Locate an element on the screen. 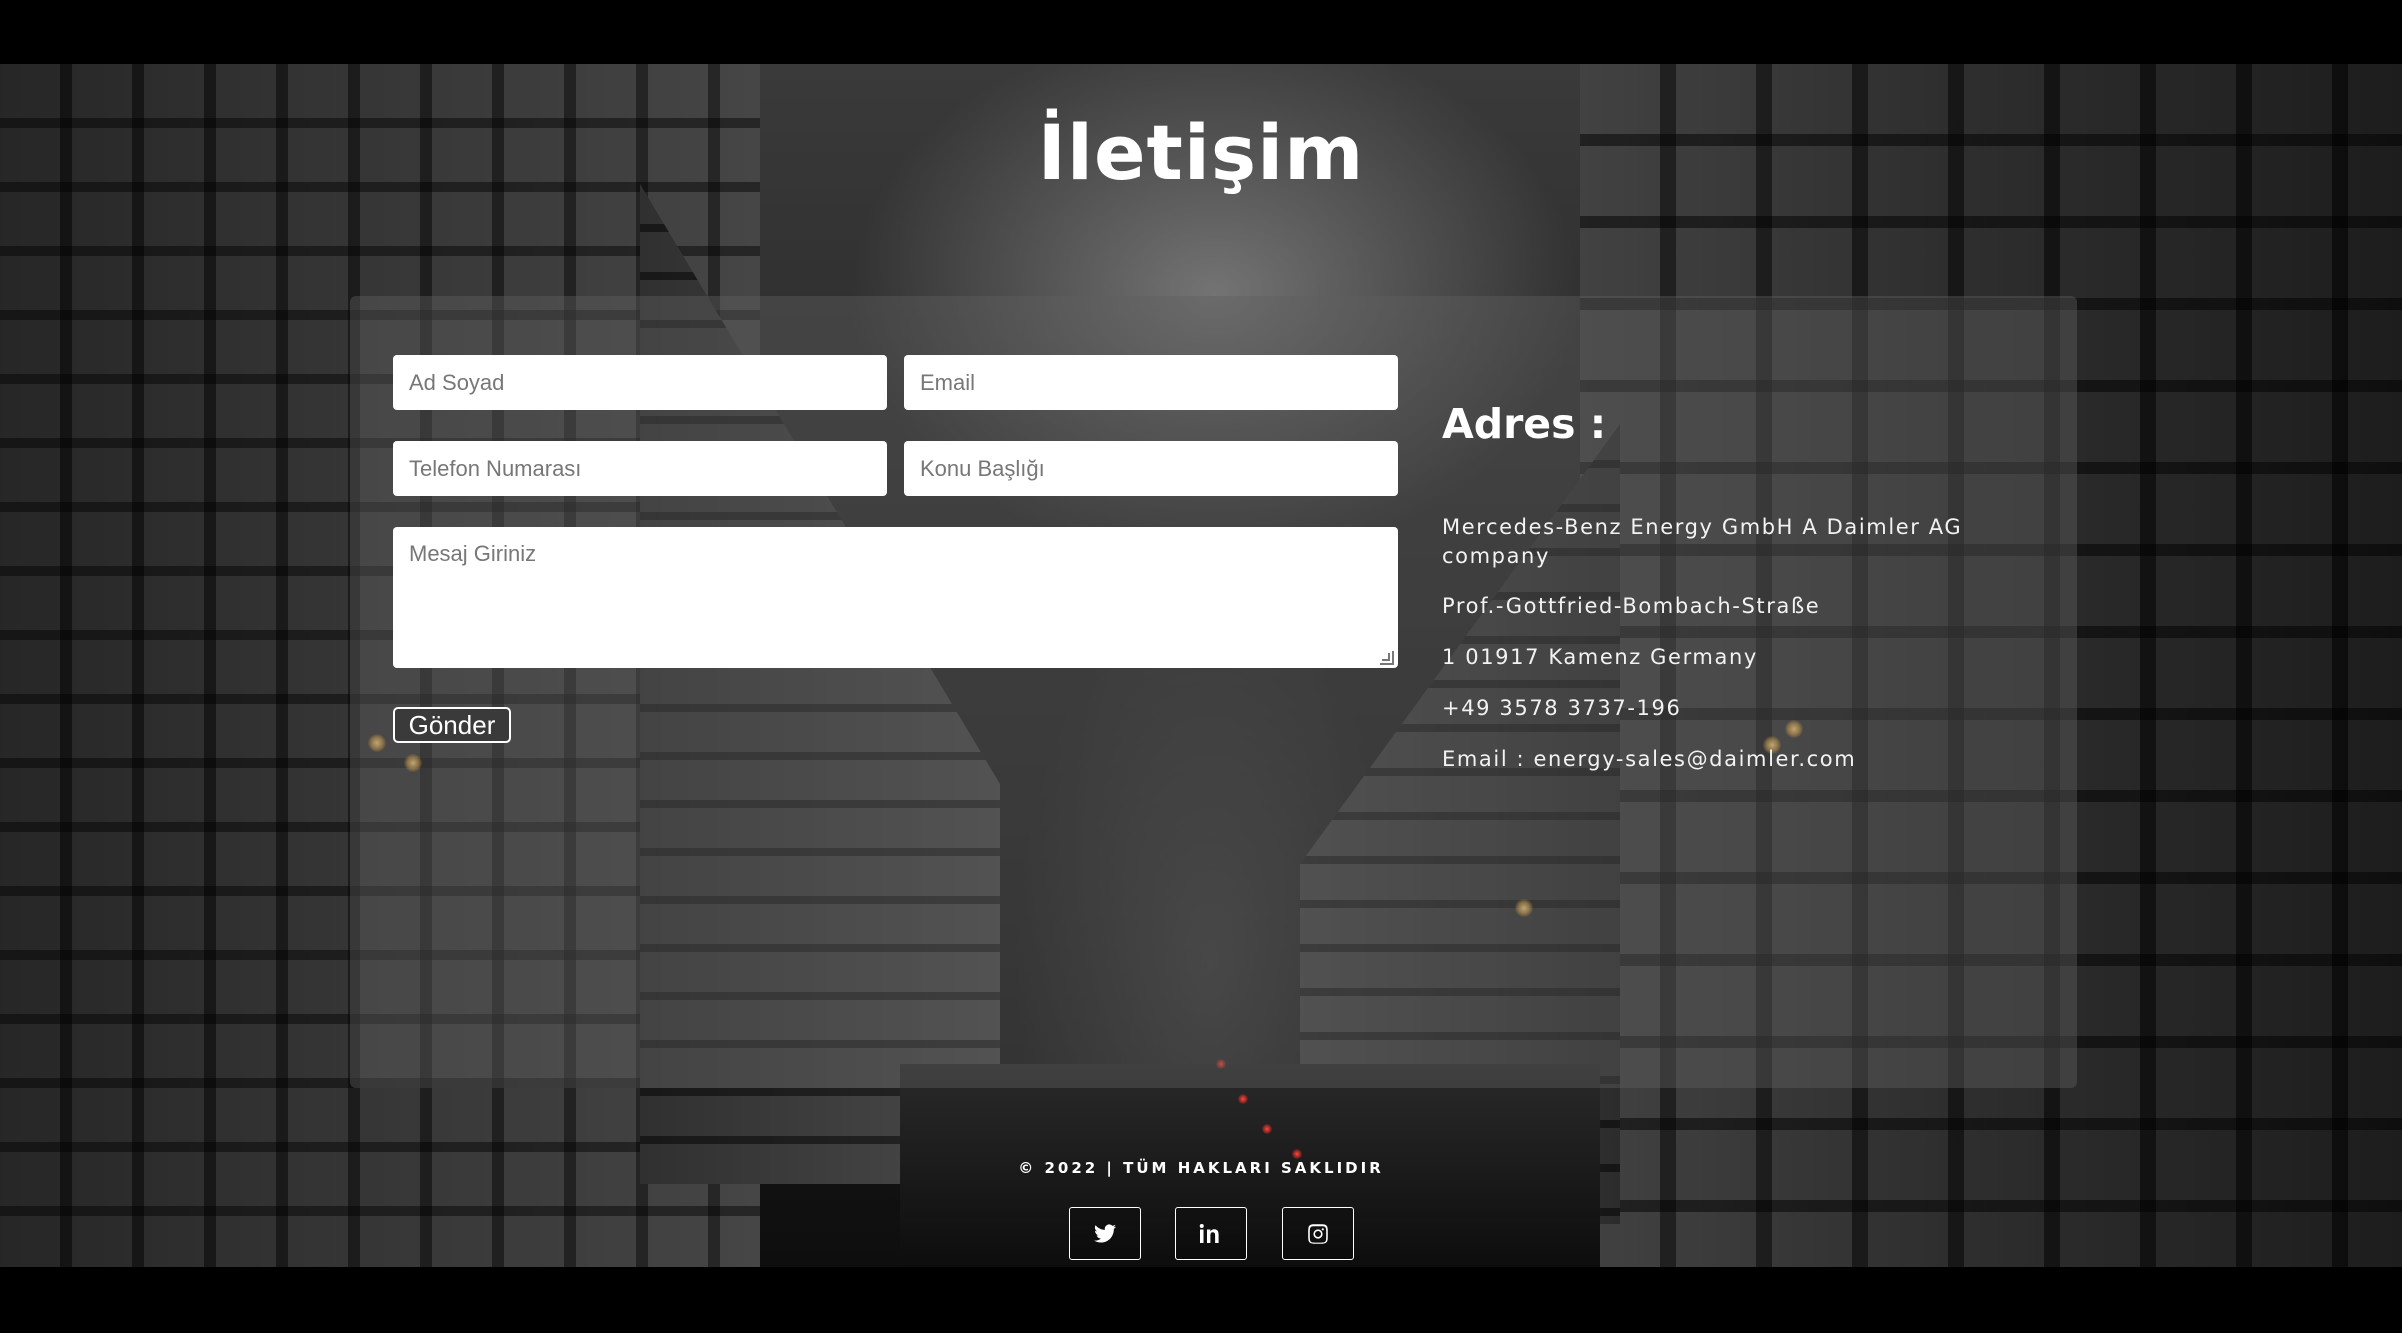  copyright-text: © 2022 | TÜM HAKLARI SAKLIDIR is located at coordinates (1201, 1168).